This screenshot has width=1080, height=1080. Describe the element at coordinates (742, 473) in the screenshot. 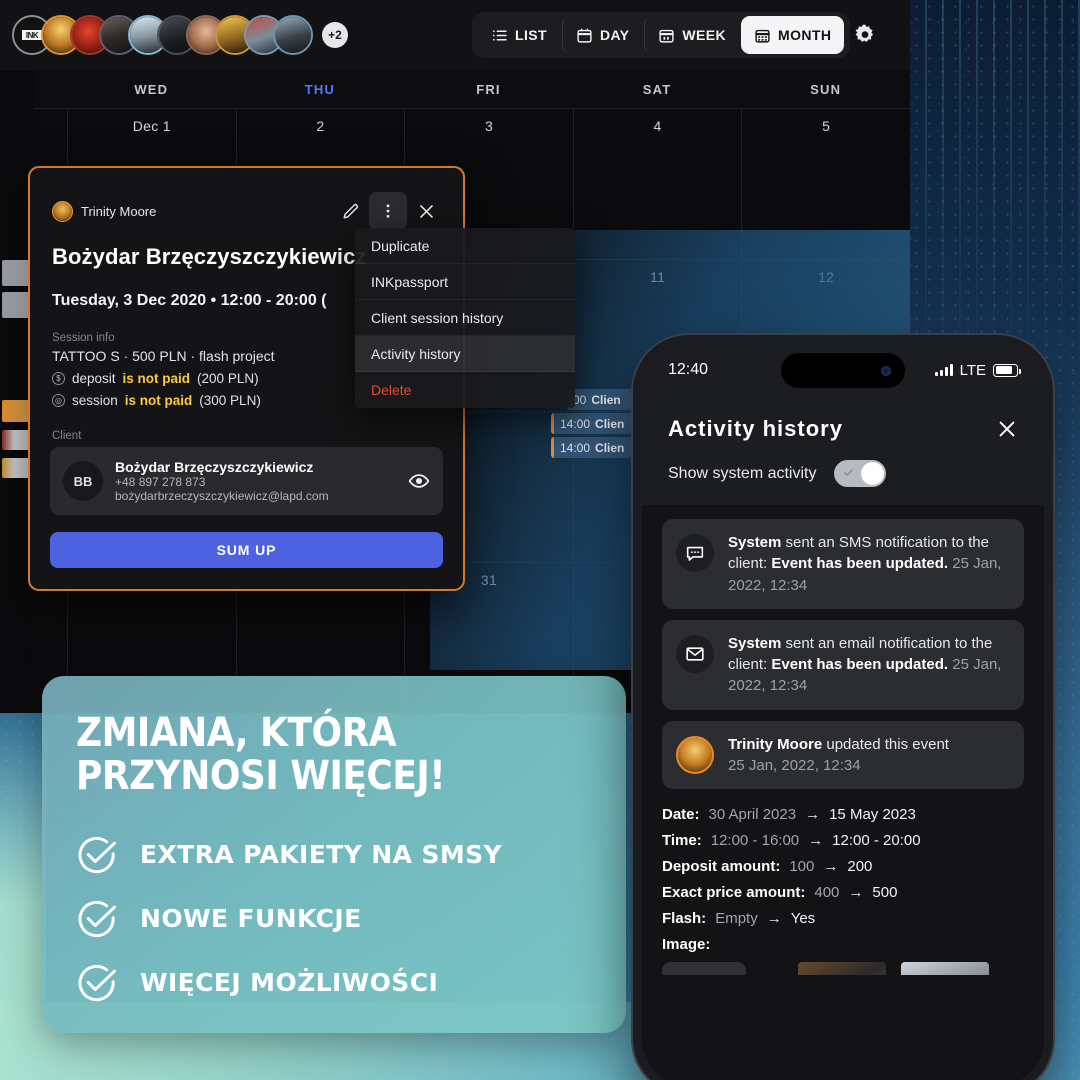

I see `toggle-label: Show system activity` at that location.